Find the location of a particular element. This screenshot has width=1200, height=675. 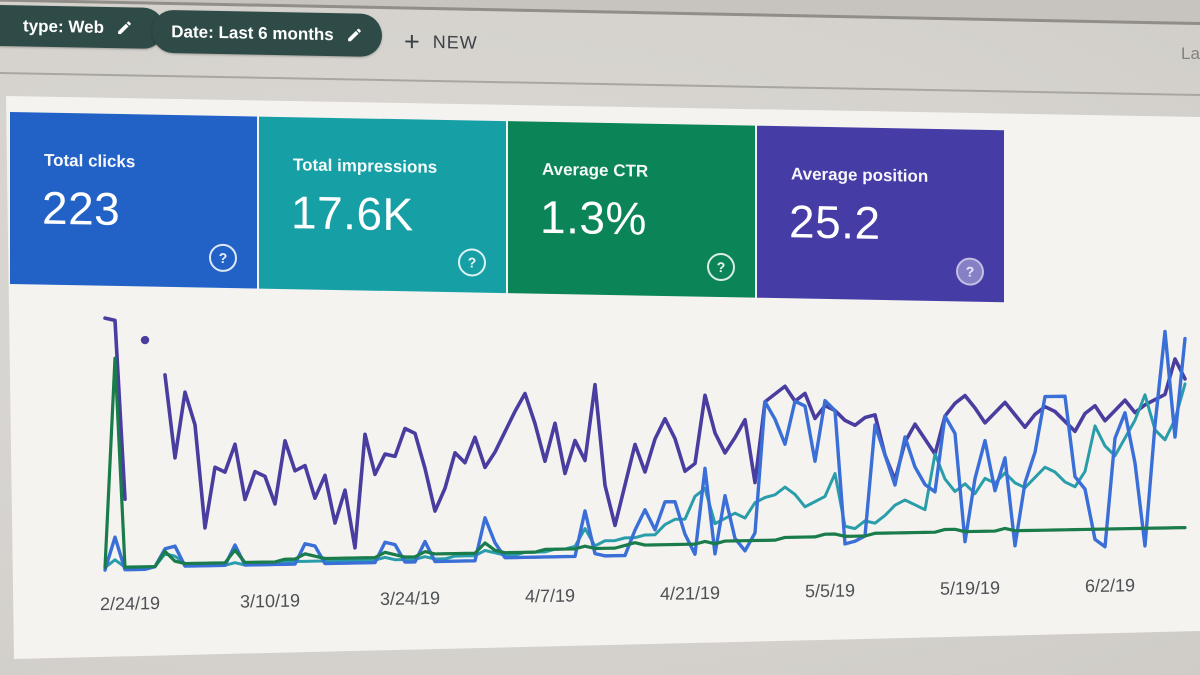

x-axis-tick-label: 3/24/19 is located at coordinates (410, 598).